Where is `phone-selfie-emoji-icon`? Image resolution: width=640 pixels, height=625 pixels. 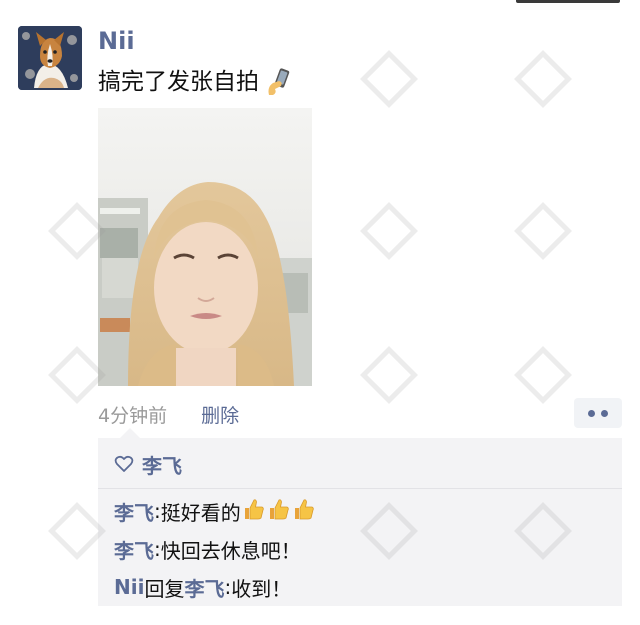 phone-selfie-emoji-icon is located at coordinates (279, 81).